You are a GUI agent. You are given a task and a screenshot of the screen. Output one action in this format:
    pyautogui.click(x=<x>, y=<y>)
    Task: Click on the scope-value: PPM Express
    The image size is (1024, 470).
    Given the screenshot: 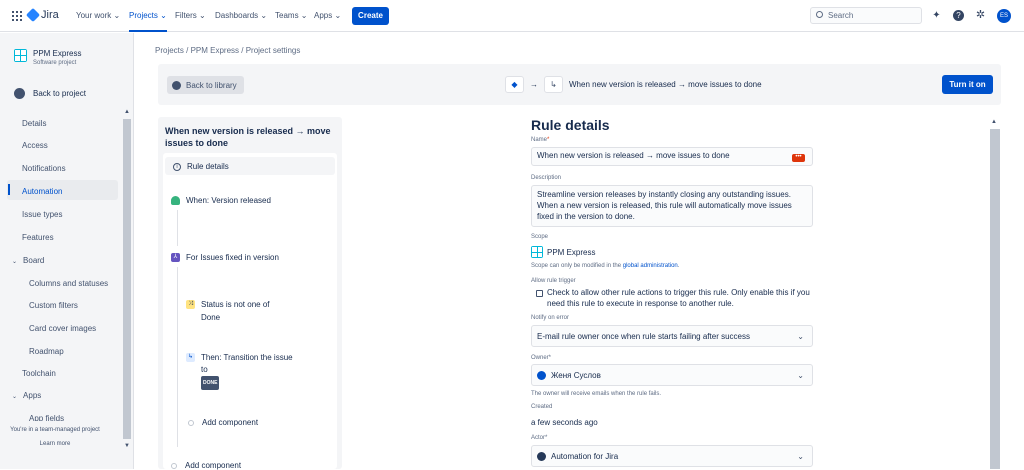 What is the action you would take?
    pyautogui.click(x=563, y=252)
    